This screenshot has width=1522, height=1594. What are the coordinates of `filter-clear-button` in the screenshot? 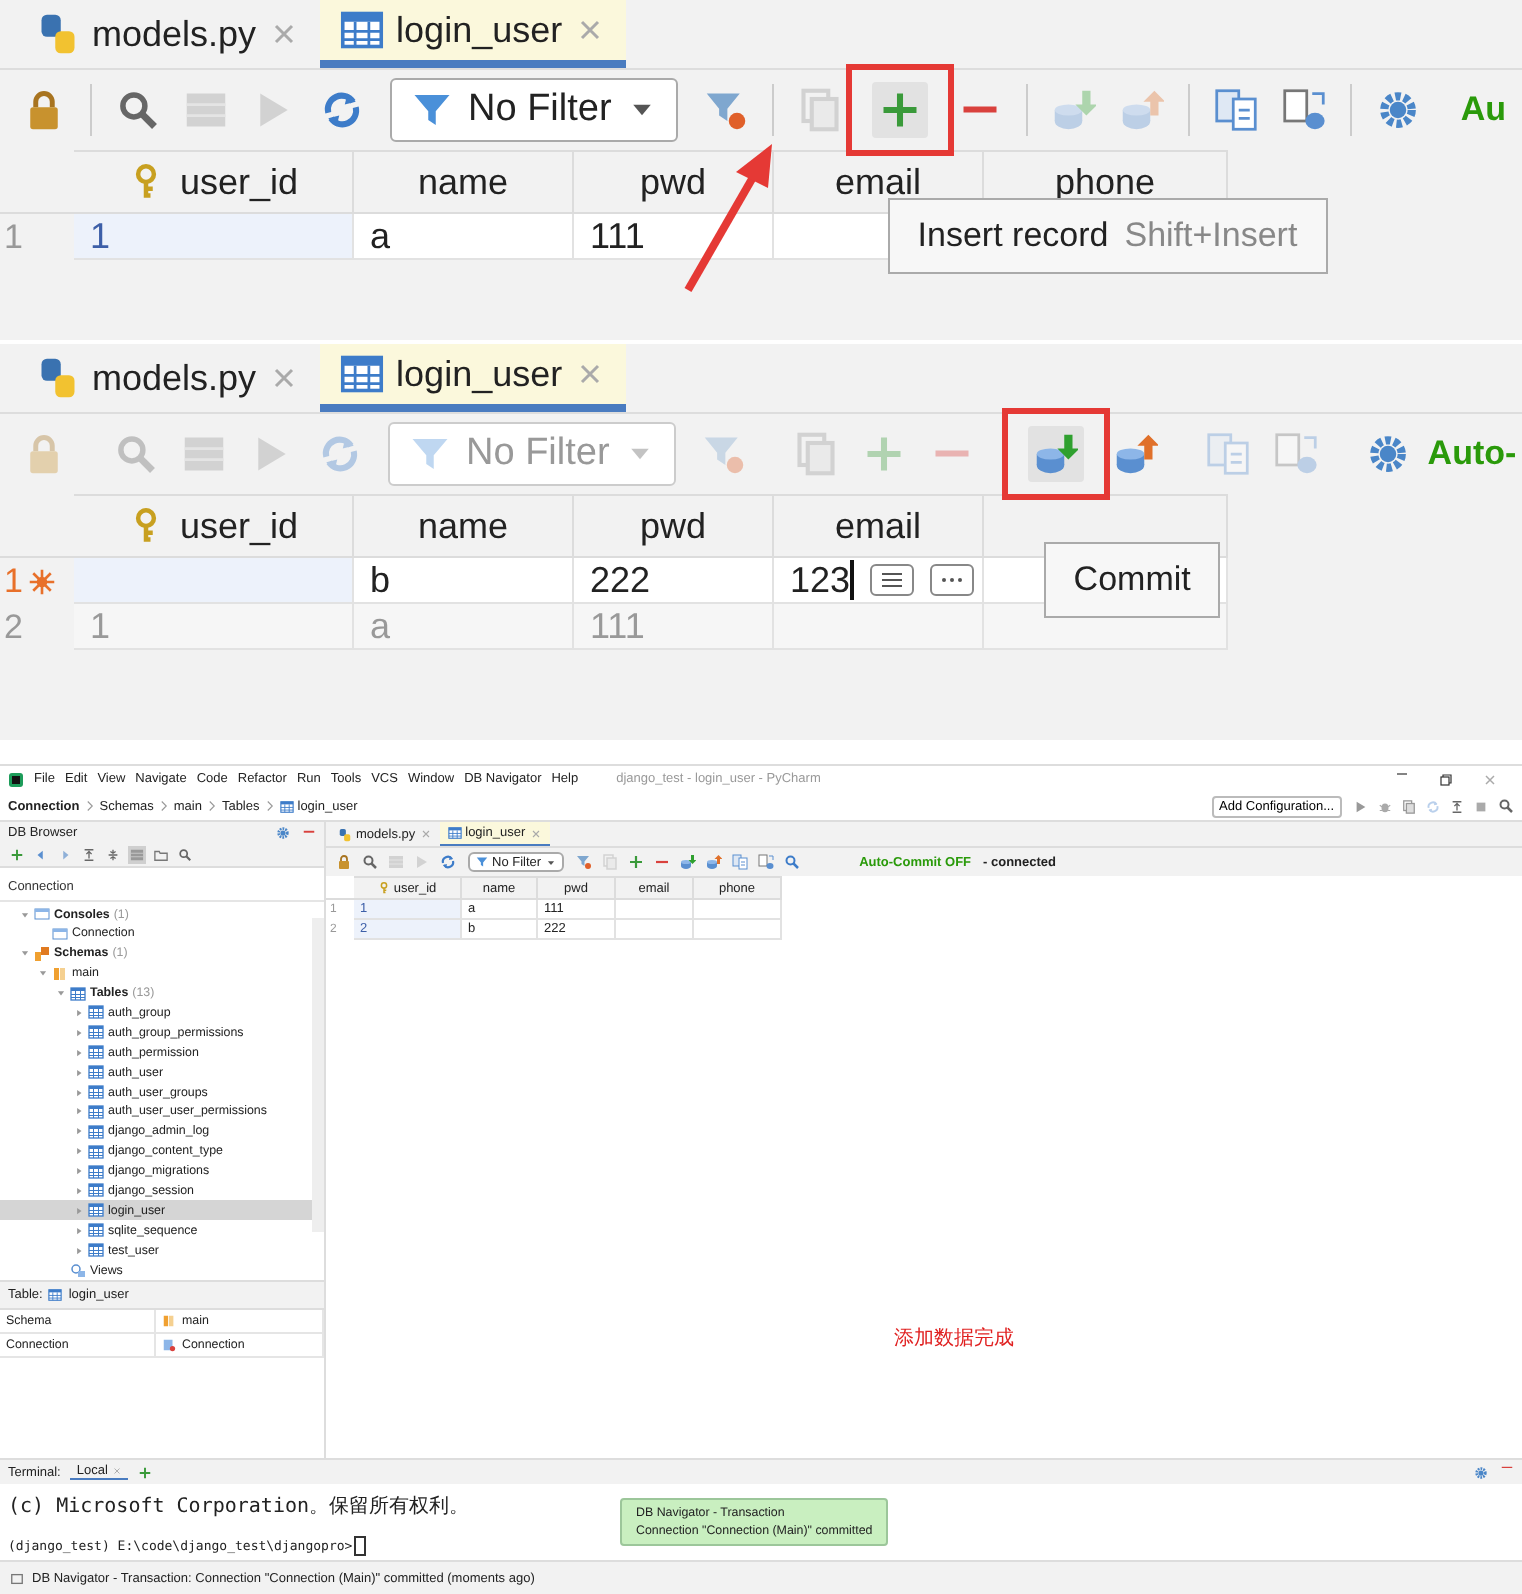 It's located at (583, 862).